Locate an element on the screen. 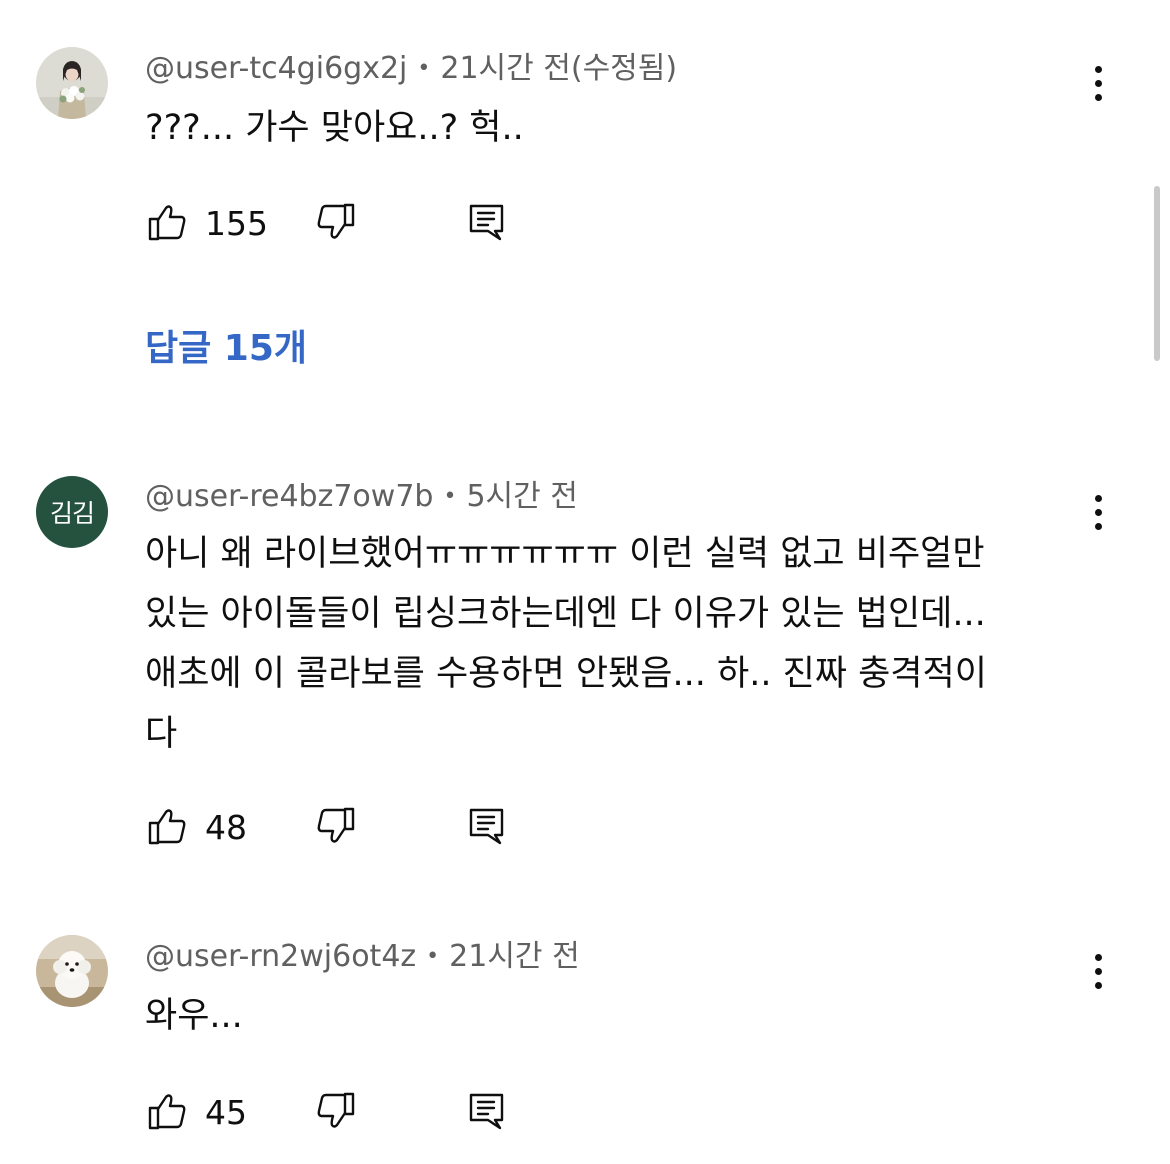 This screenshot has width=1170, height=1164. comment-time: 5시간 전 is located at coordinates (522, 496).